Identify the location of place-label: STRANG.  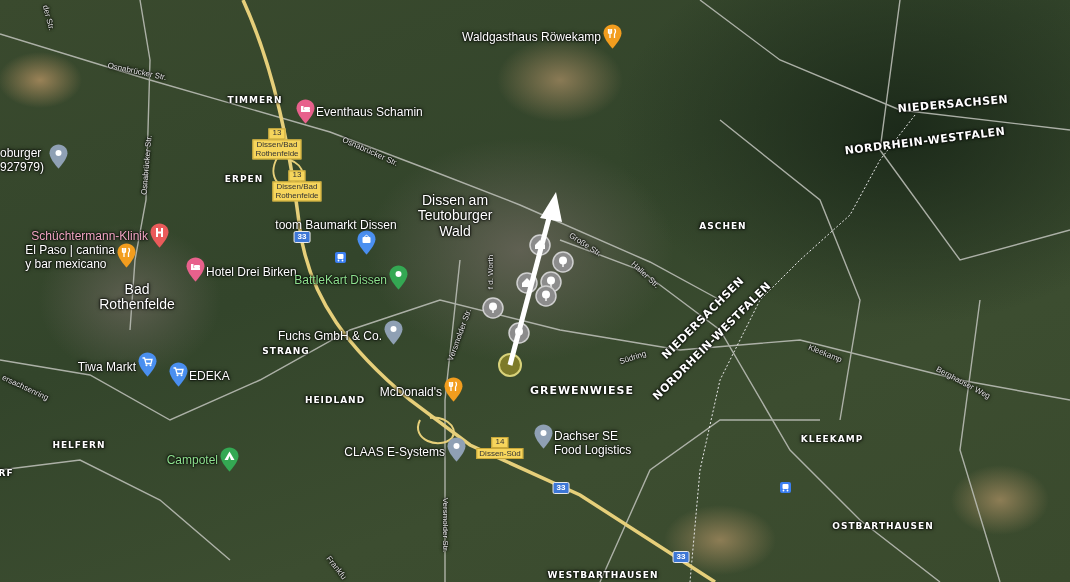
(286, 352).